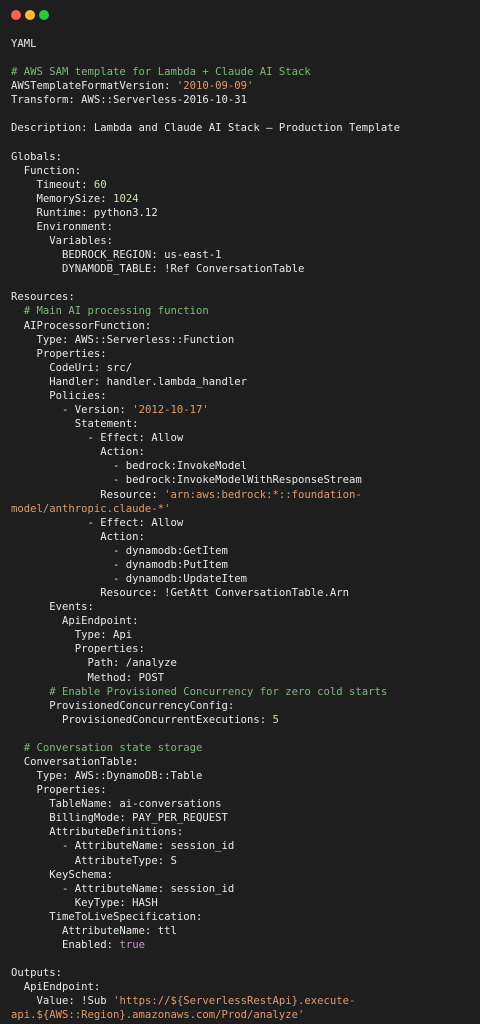 The width and height of the screenshot is (480, 1024). I want to click on code-text: Type: AWS::Serverless::Function, so click(123, 339).